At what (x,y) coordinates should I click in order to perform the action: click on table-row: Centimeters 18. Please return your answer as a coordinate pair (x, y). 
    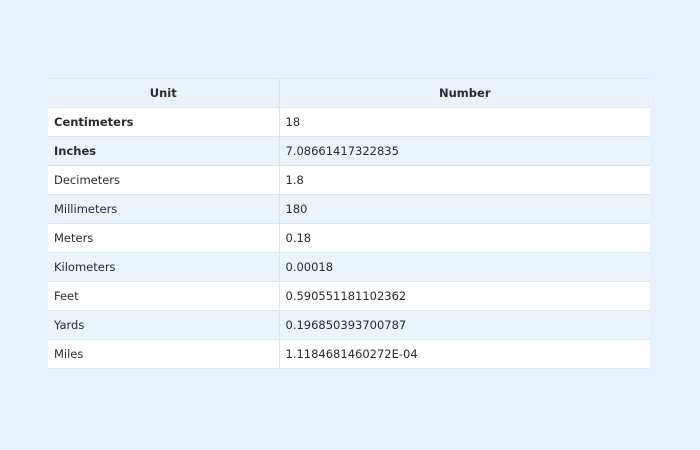
    Looking at the image, I should click on (349, 122).